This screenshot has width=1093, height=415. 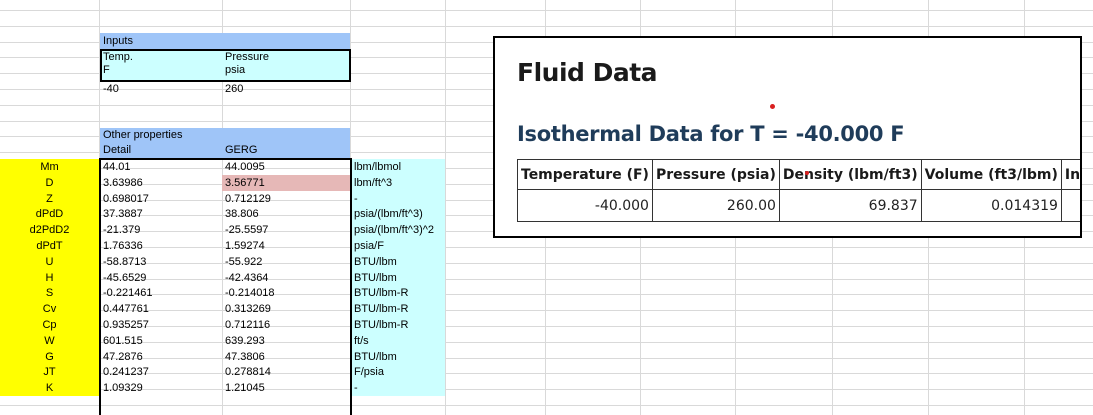 I want to click on property-label-cell: K, so click(x=49, y=388).